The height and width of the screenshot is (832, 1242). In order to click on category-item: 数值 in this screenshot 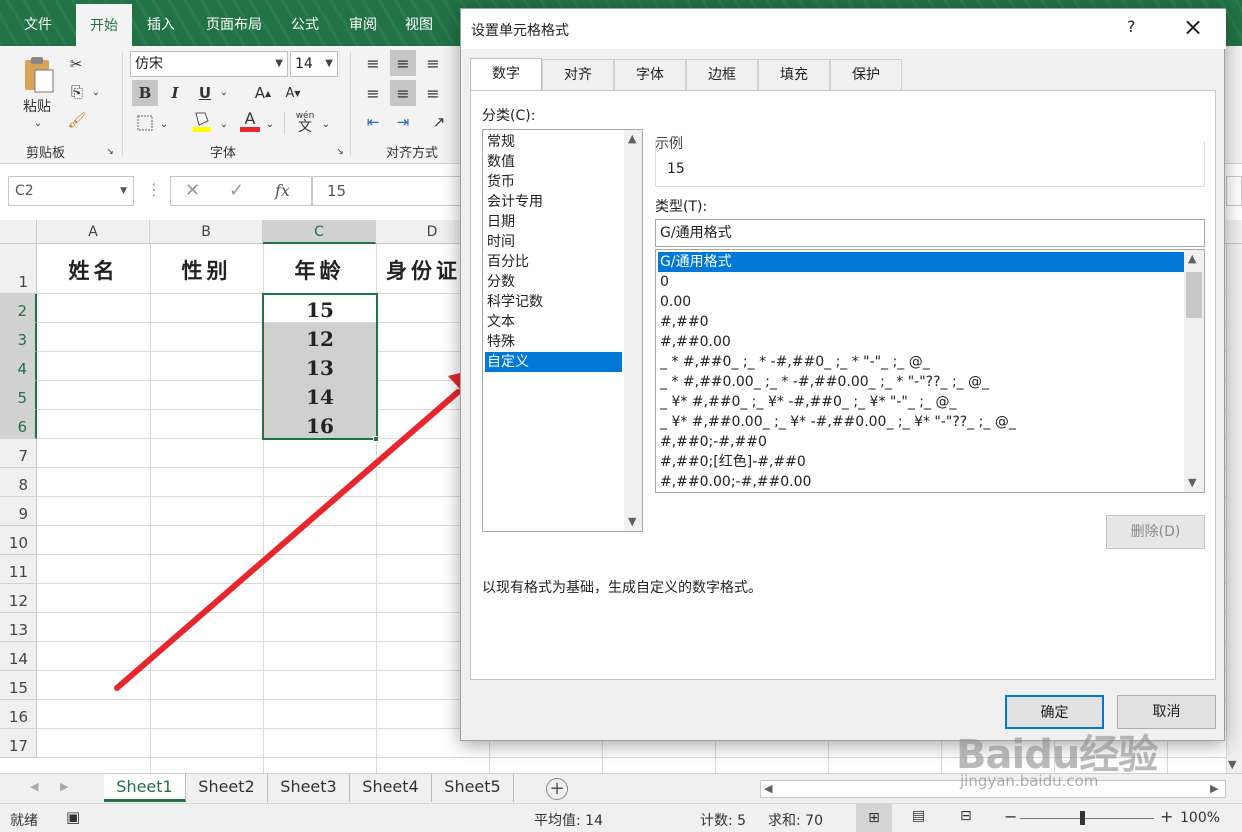, I will do `click(553, 162)`.